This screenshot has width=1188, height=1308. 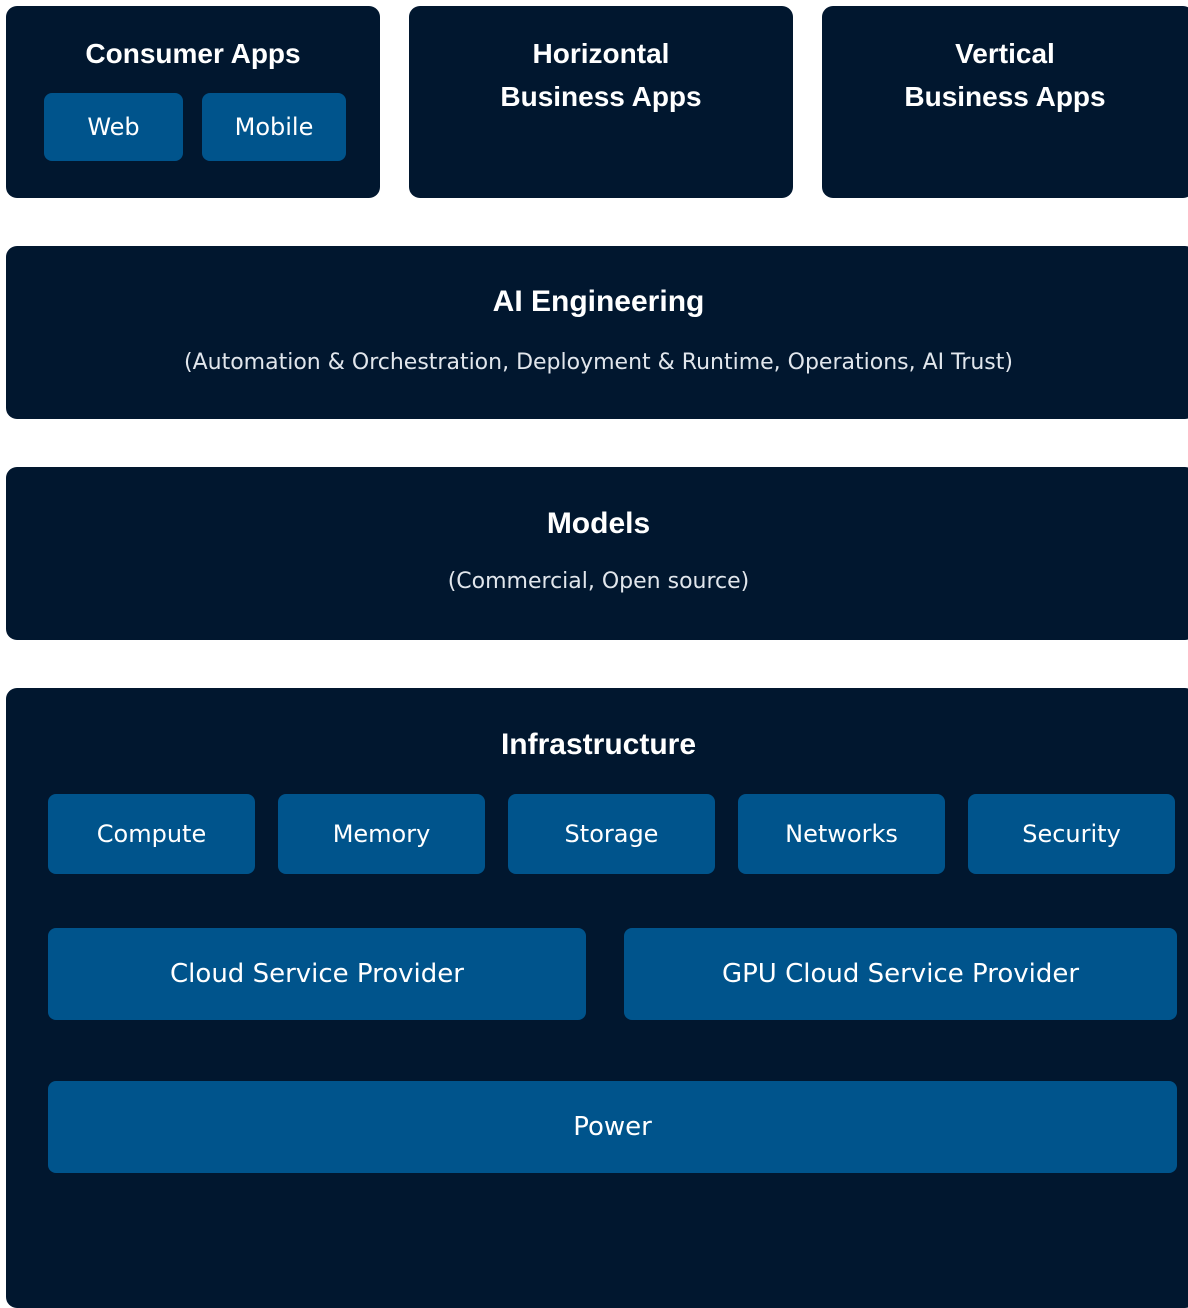 What do you see at coordinates (1005, 53) in the screenshot?
I see `vertical-apps-title-line1: Vertical` at bounding box center [1005, 53].